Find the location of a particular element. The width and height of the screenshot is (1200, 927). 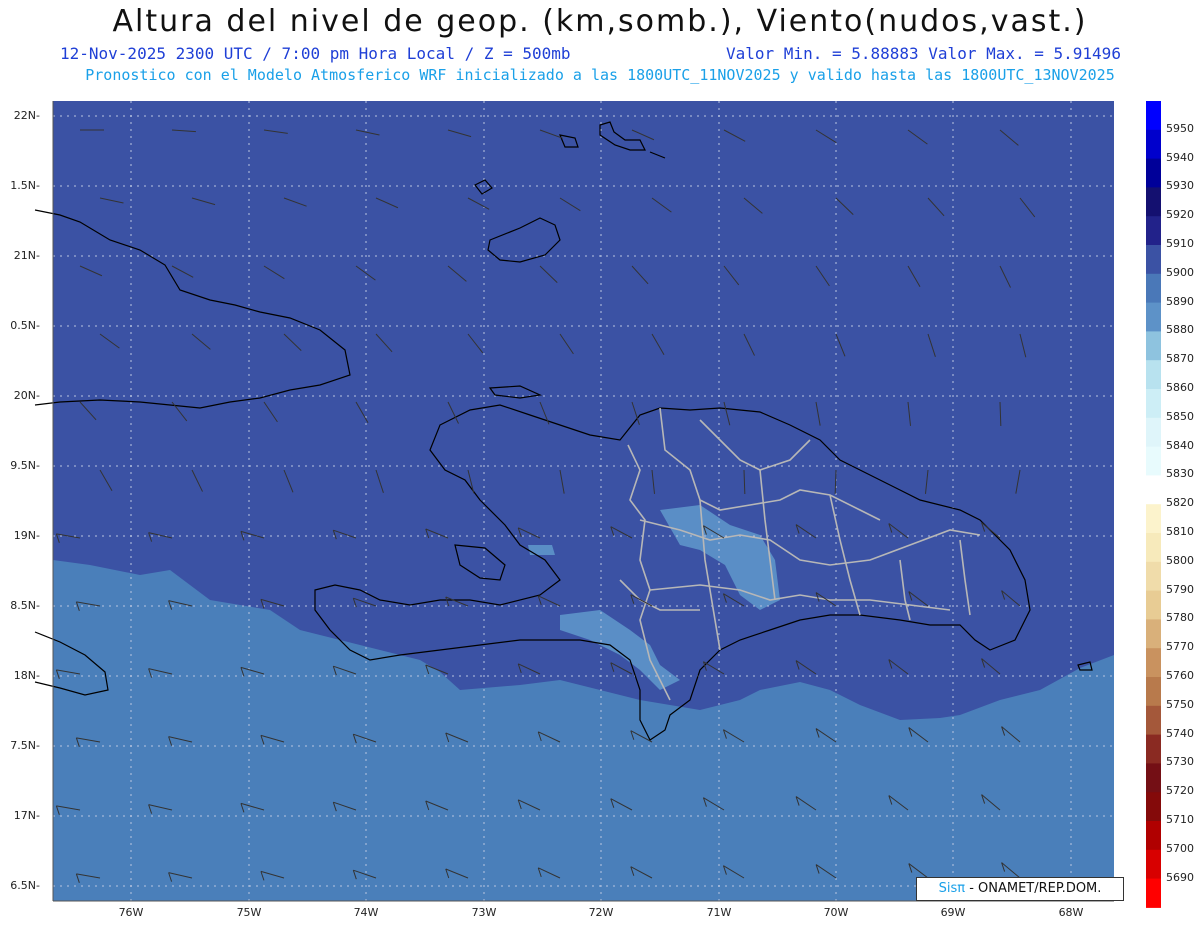

colorbar-label: 5750 is located at coordinates (1180, 704).